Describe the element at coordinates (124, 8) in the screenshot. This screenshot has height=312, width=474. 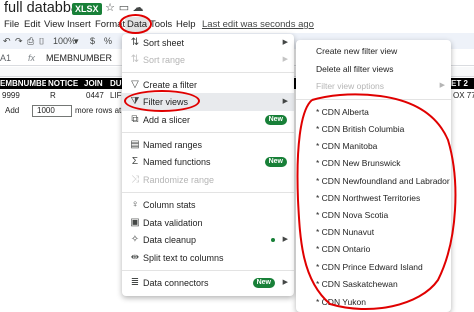
I see `move-folder-icon: ▭` at that location.